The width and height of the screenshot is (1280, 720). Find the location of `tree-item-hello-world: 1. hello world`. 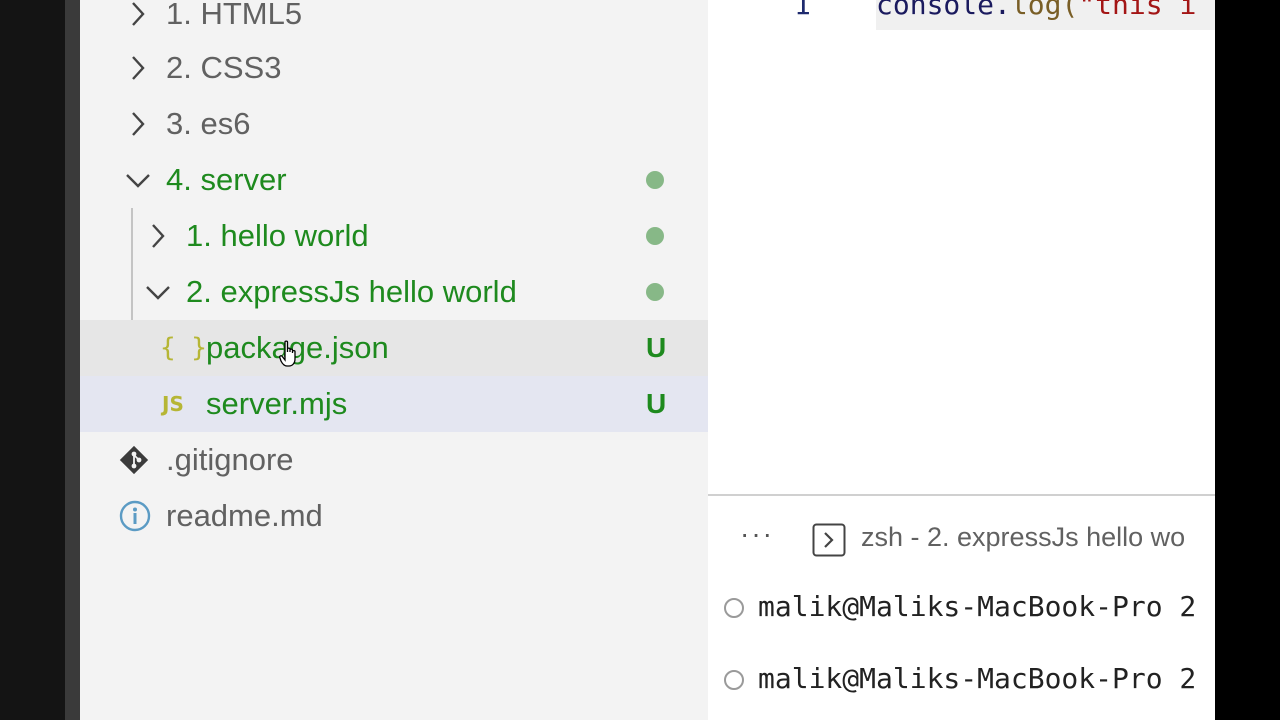

tree-item-hello-world: 1. hello world is located at coordinates (394, 236).